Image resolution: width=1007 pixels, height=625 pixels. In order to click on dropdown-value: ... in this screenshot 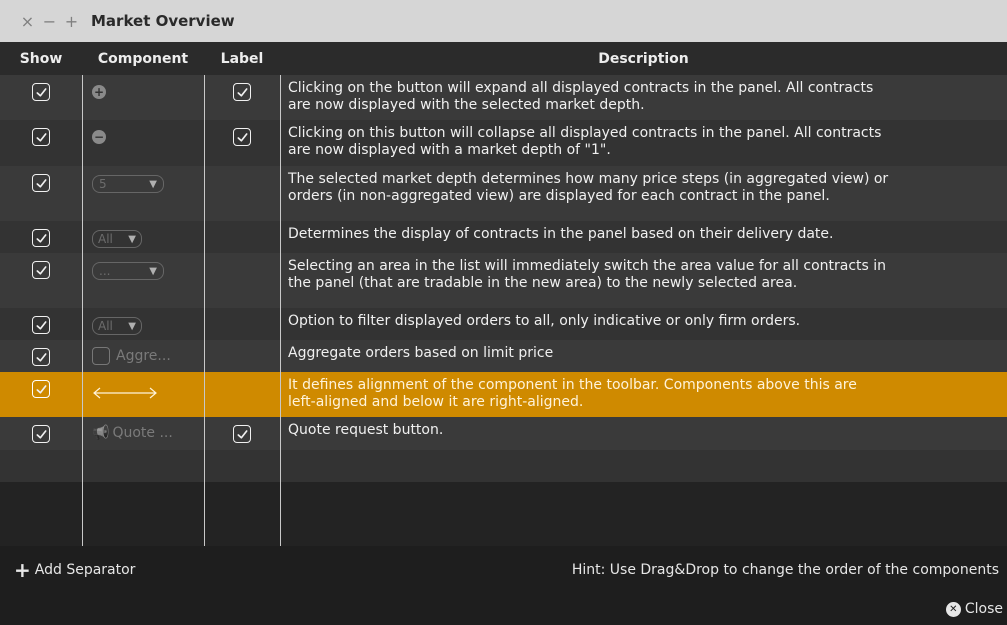, I will do `click(105, 271)`.